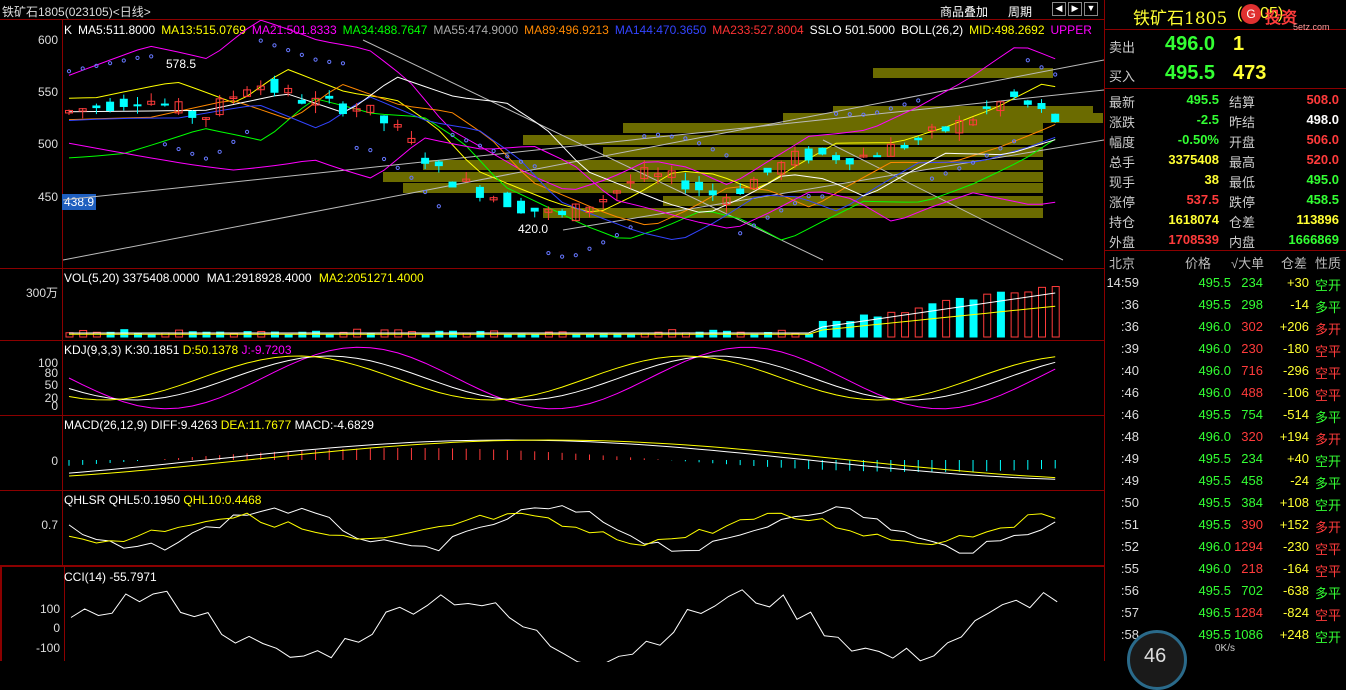 This screenshot has height=690, width=1346. What do you see at coordinates (1225, 546) in the screenshot?
I see `tick-row: :52 496.0 1294 -230 空平` at bounding box center [1225, 546].